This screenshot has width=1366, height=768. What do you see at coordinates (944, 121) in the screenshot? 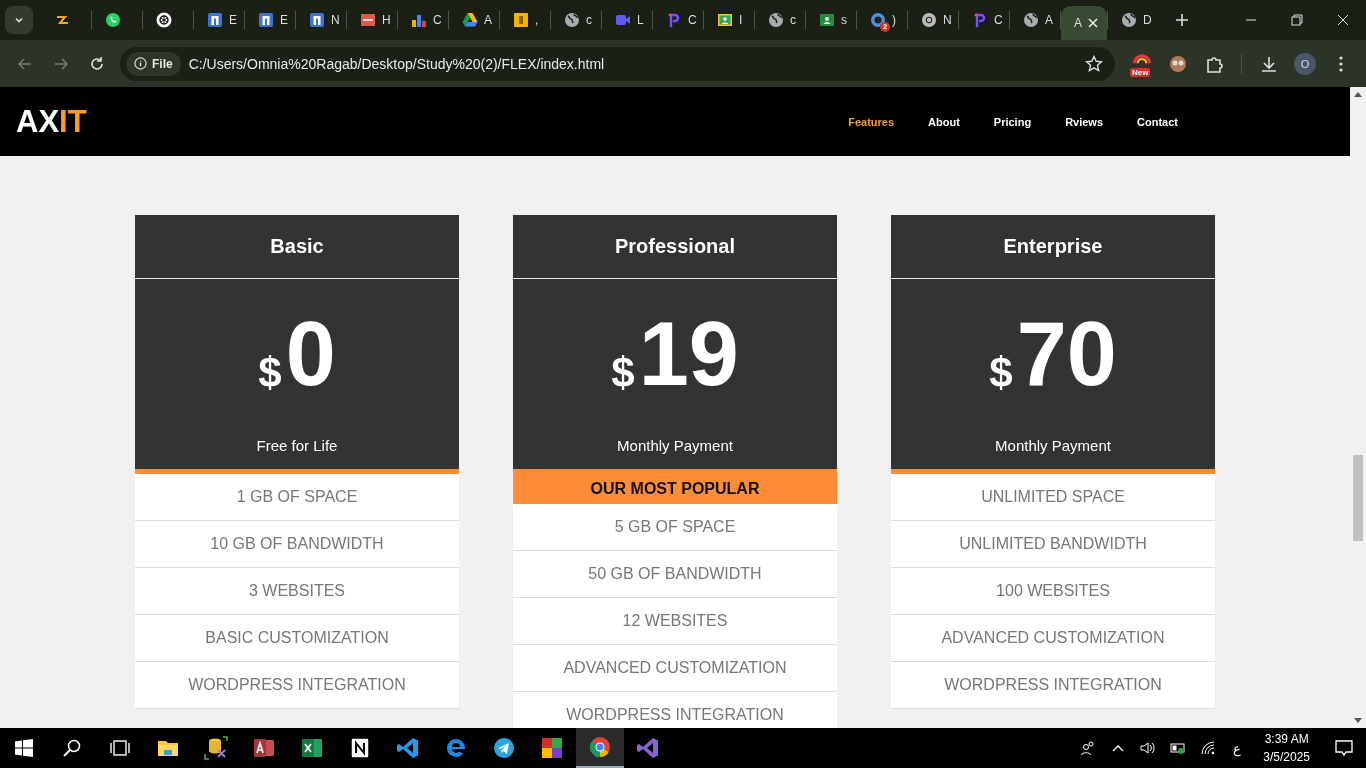
I see `nav-link: About` at bounding box center [944, 121].